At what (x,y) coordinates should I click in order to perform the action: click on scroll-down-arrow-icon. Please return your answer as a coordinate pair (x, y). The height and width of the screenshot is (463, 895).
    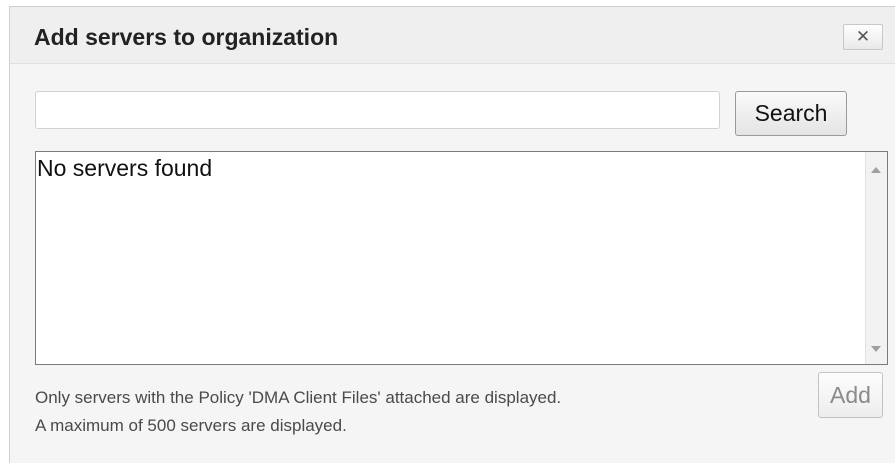
    Looking at the image, I should click on (876, 349).